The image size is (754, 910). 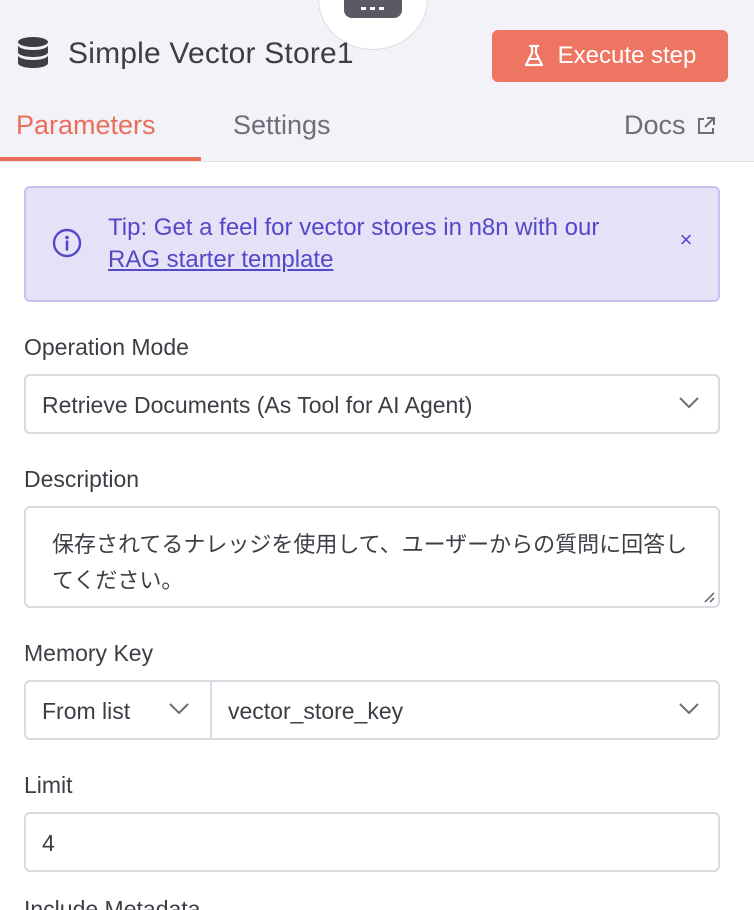 I want to click on execute-step-label: Execute step, so click(x=627, y=55).